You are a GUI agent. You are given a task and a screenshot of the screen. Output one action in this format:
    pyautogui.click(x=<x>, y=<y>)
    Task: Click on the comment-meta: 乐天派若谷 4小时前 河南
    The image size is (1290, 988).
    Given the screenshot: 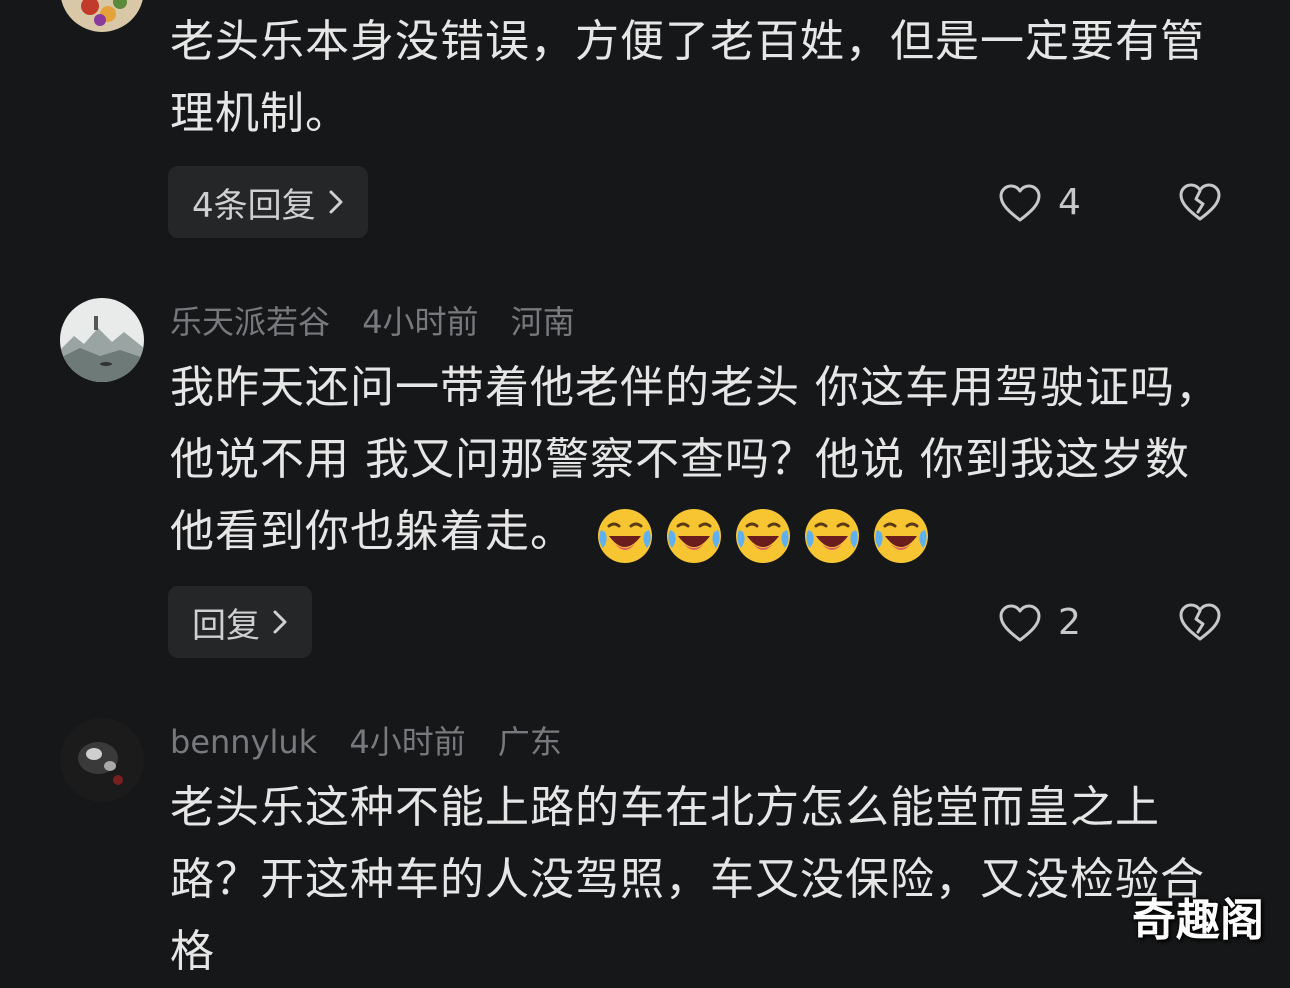 What is the action you would take?
    pyautogui.click(x=383, y=322)
    